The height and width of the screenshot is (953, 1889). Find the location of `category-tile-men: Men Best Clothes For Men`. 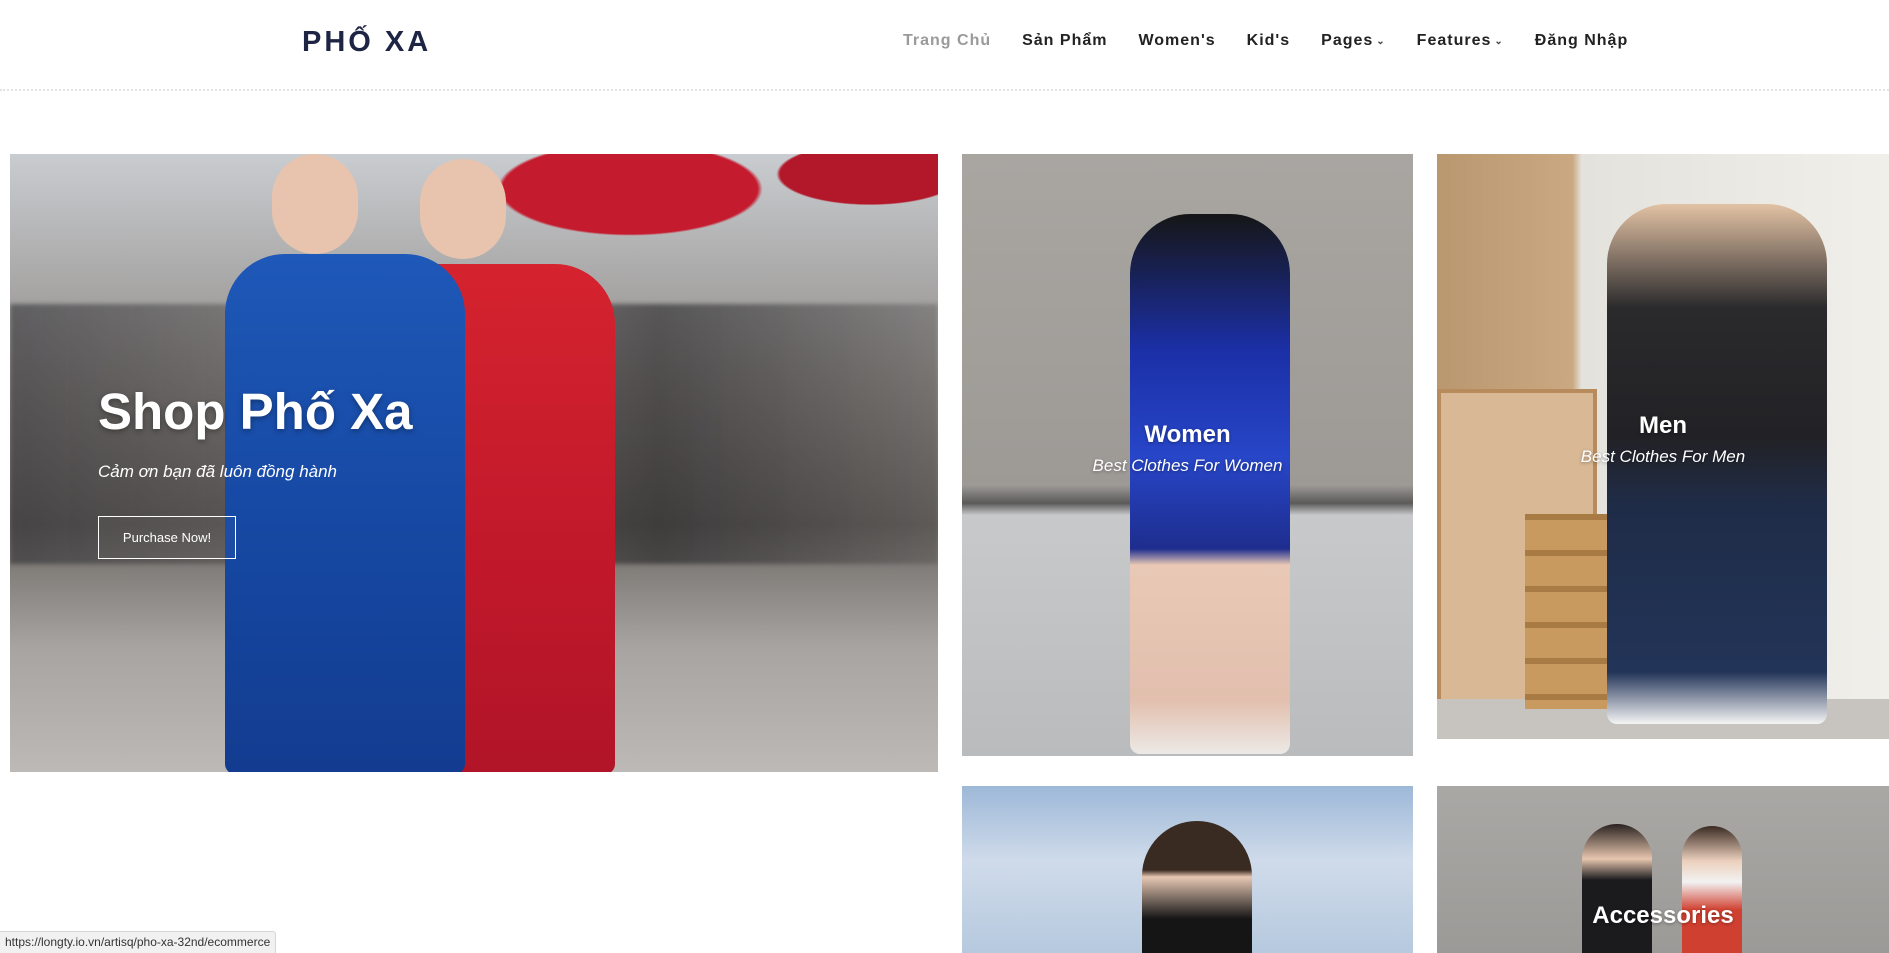

category-tile-men: Men Best Clothes For Men is located at coordinates (1663, 446).